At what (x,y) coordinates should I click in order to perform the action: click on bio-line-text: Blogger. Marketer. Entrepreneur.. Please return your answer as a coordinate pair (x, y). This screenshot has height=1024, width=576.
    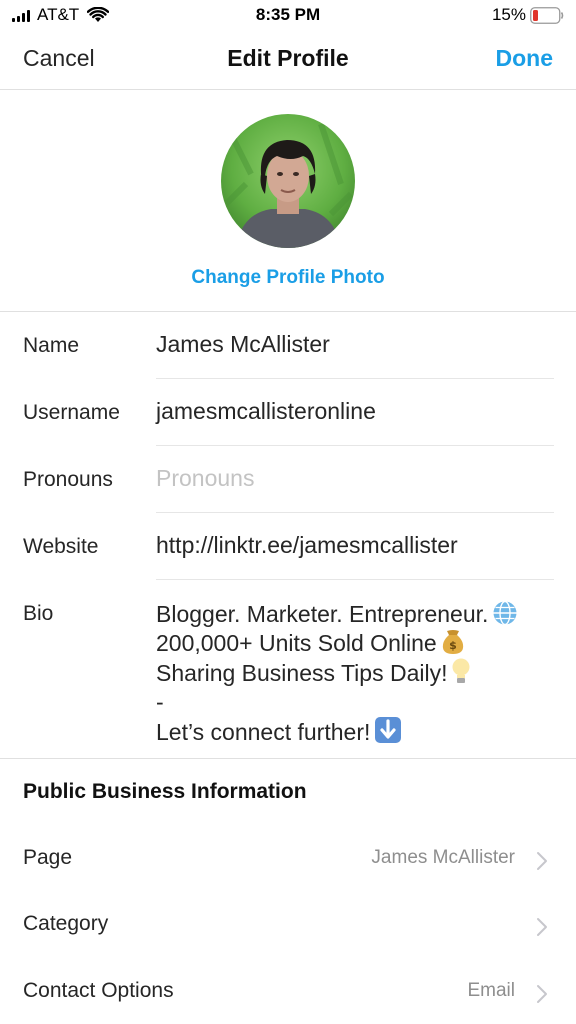
    Looking at the image, I should click on (322, 614).